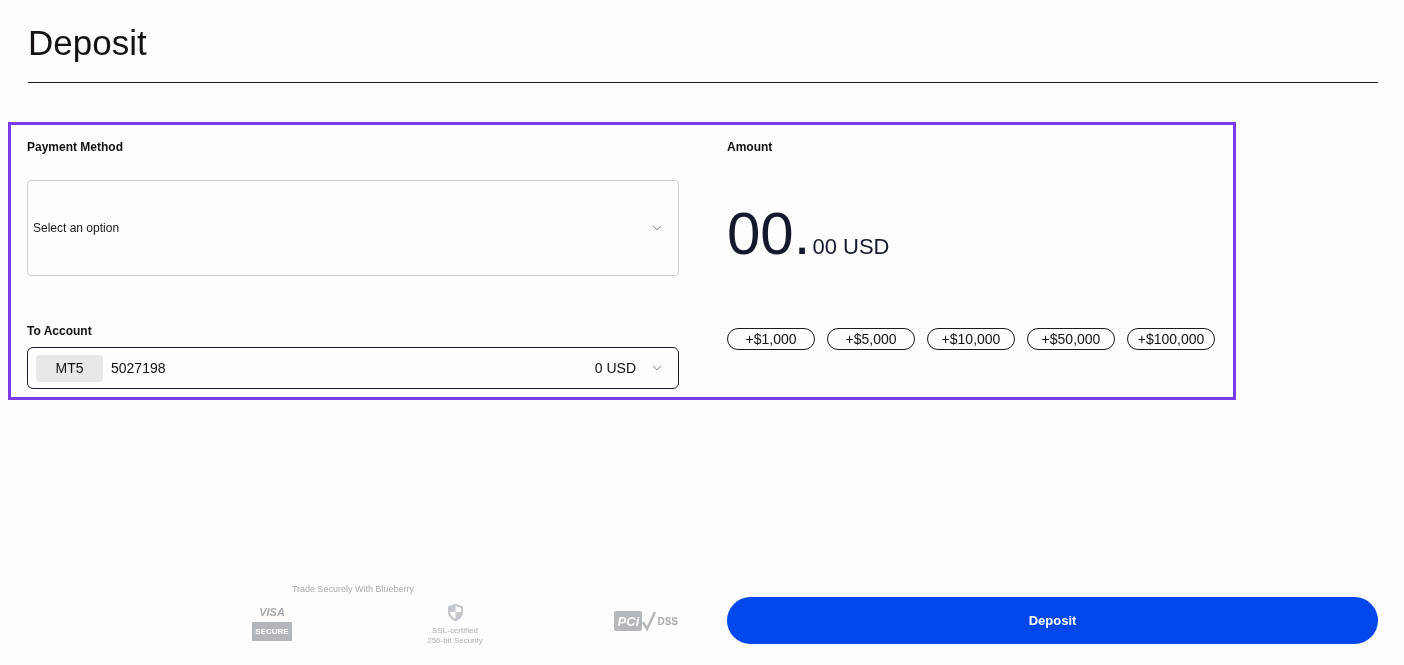 The width and height of the screenshot is (1404, 665). Describe the element at coordinates (1052, 620) in the screenshot. I see `deposit-button: Deposit` at that location.